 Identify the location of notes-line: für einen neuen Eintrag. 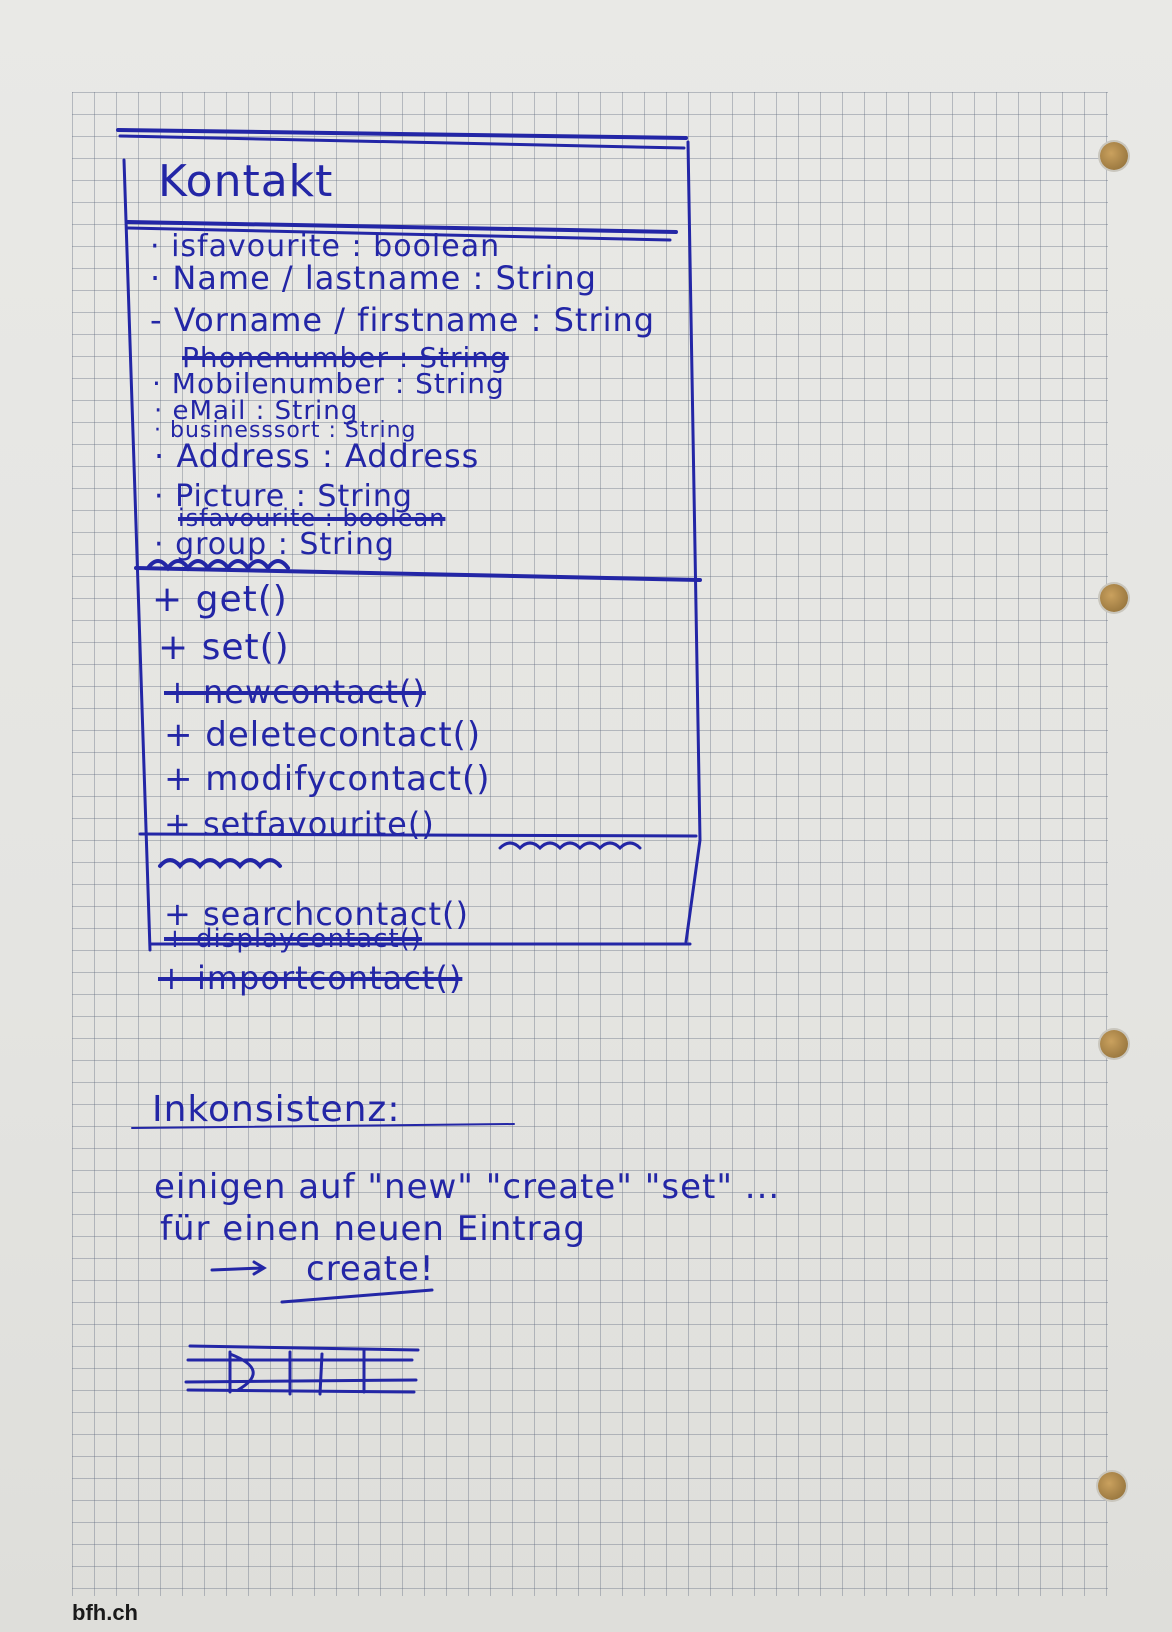
(373, 1229).